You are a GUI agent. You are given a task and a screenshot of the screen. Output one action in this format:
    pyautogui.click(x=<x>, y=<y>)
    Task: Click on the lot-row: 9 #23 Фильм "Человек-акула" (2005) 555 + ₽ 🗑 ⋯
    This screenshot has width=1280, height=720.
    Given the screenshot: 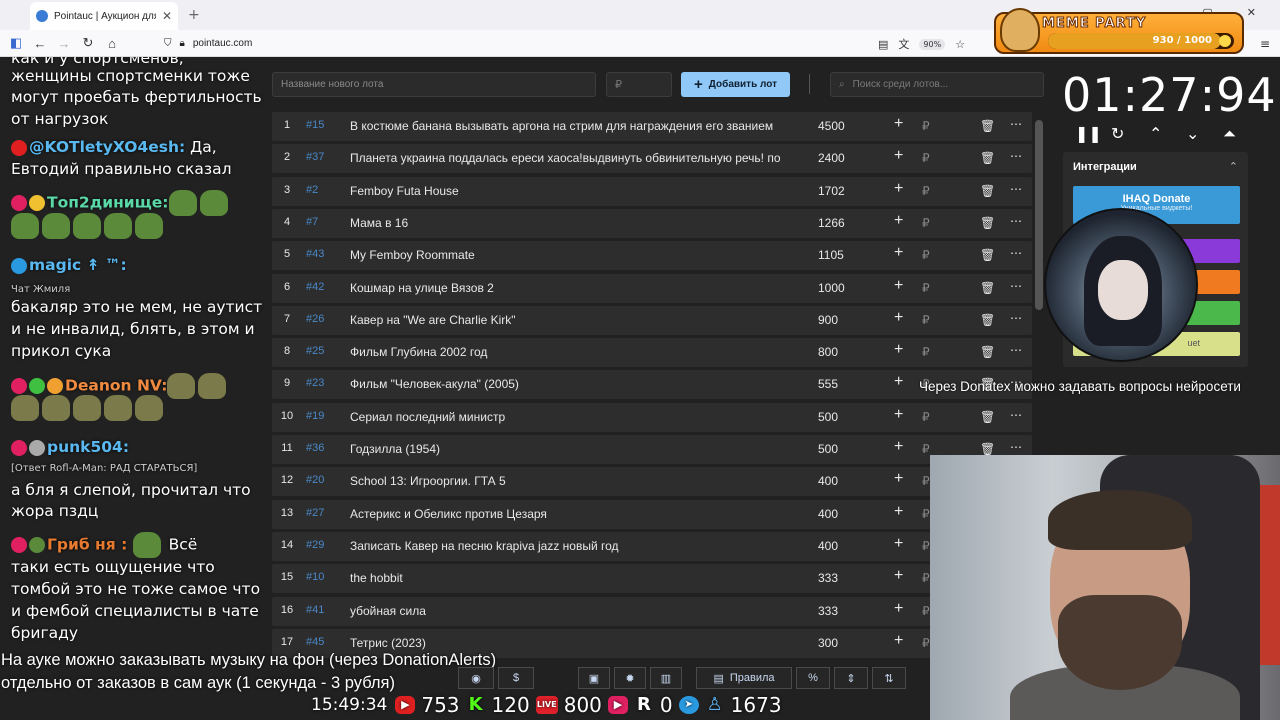 What is the action you would take?
    pyautogui.click(x=652, y=385)
    